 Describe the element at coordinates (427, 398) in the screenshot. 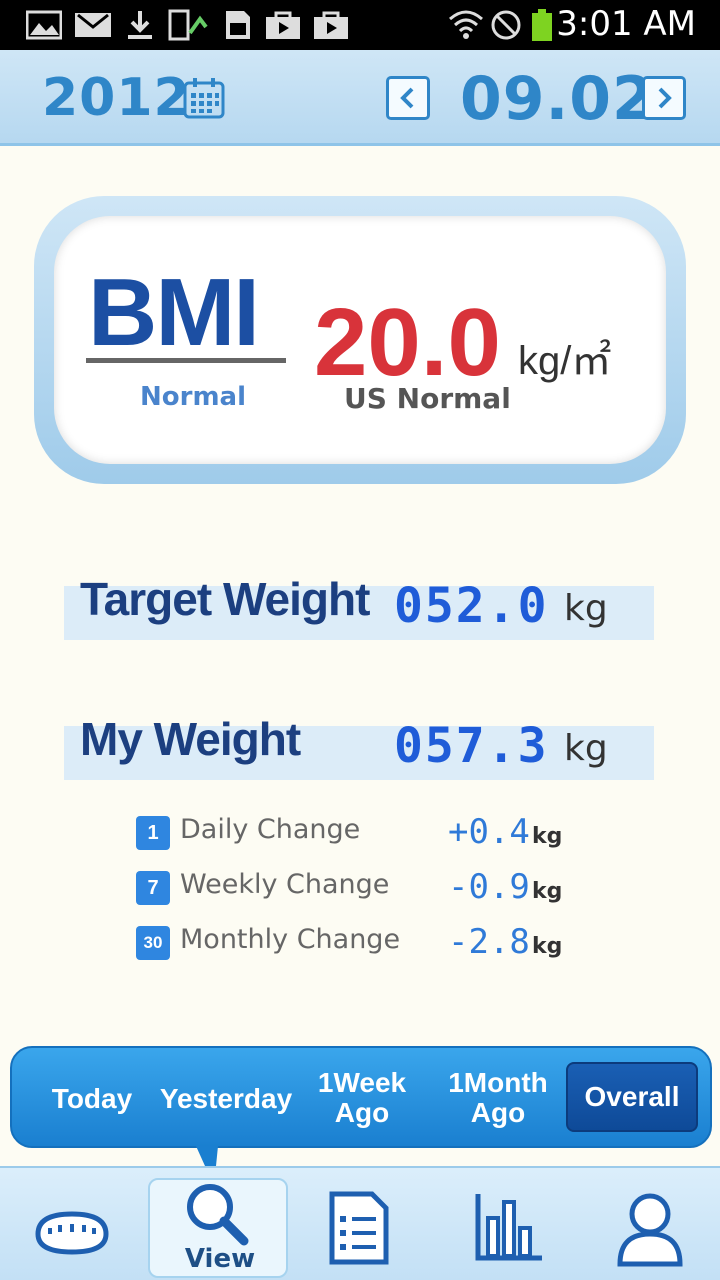

I see `bmi-us-status: US Normal` at that location.